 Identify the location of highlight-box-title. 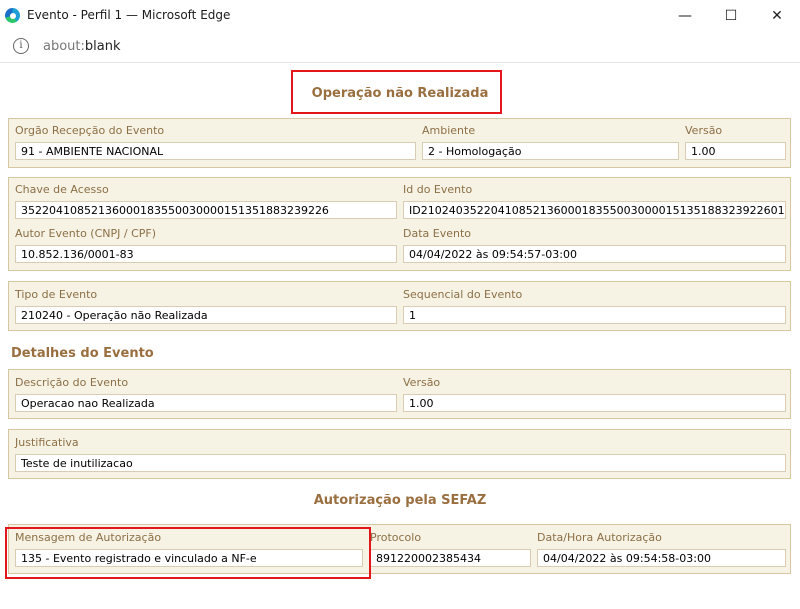
(396, 92).